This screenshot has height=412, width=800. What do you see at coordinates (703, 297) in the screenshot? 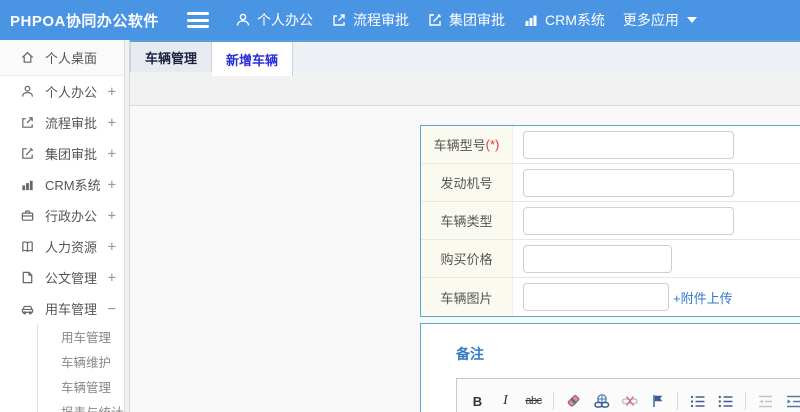
I see `attachment-upload-link: +附件上传` at bounding box center [703, 297].